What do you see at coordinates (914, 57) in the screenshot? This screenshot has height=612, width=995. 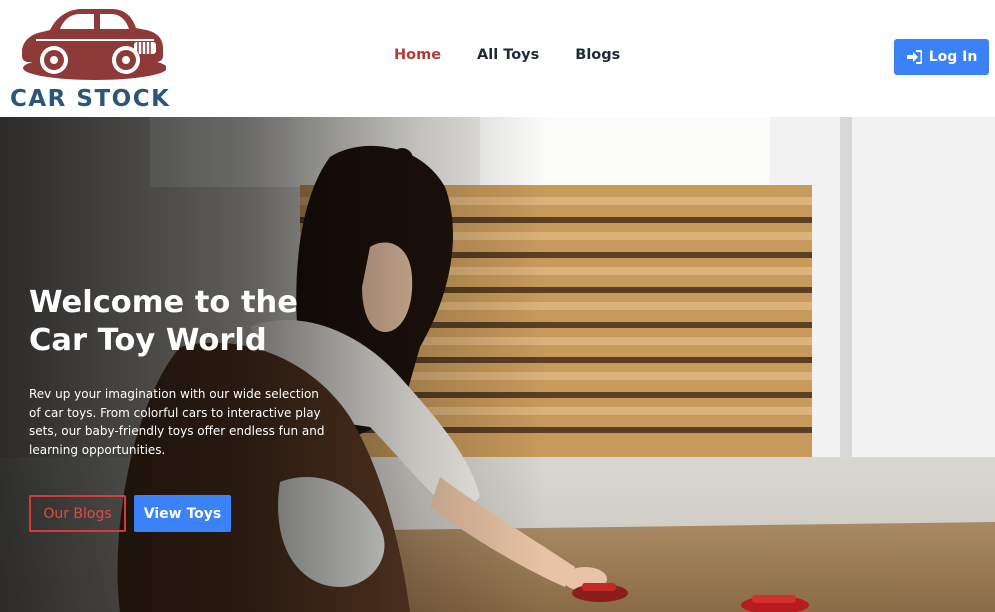 I see `sign-in-icon` at bounding box center [914, 57].